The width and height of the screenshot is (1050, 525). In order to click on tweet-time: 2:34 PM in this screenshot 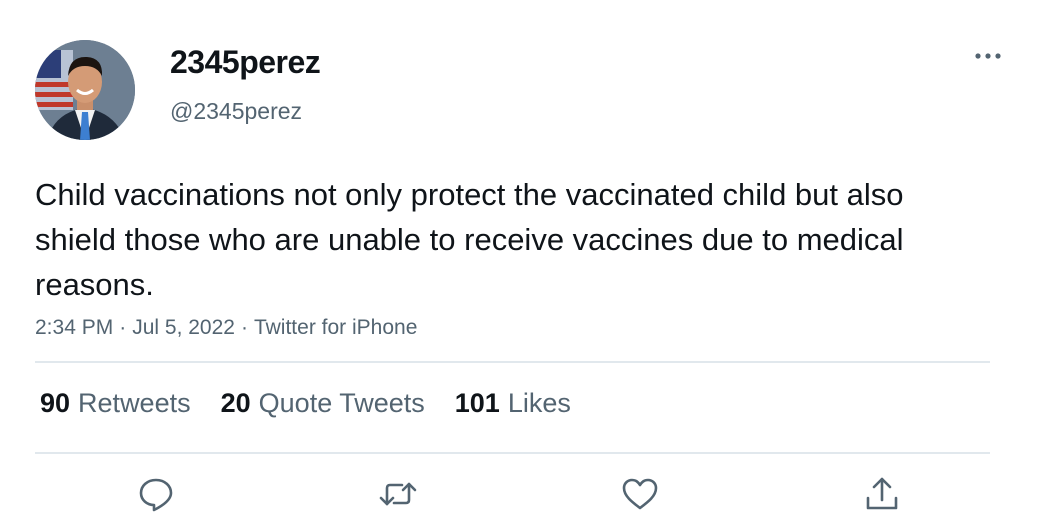, I will do `click(74, 327)`.